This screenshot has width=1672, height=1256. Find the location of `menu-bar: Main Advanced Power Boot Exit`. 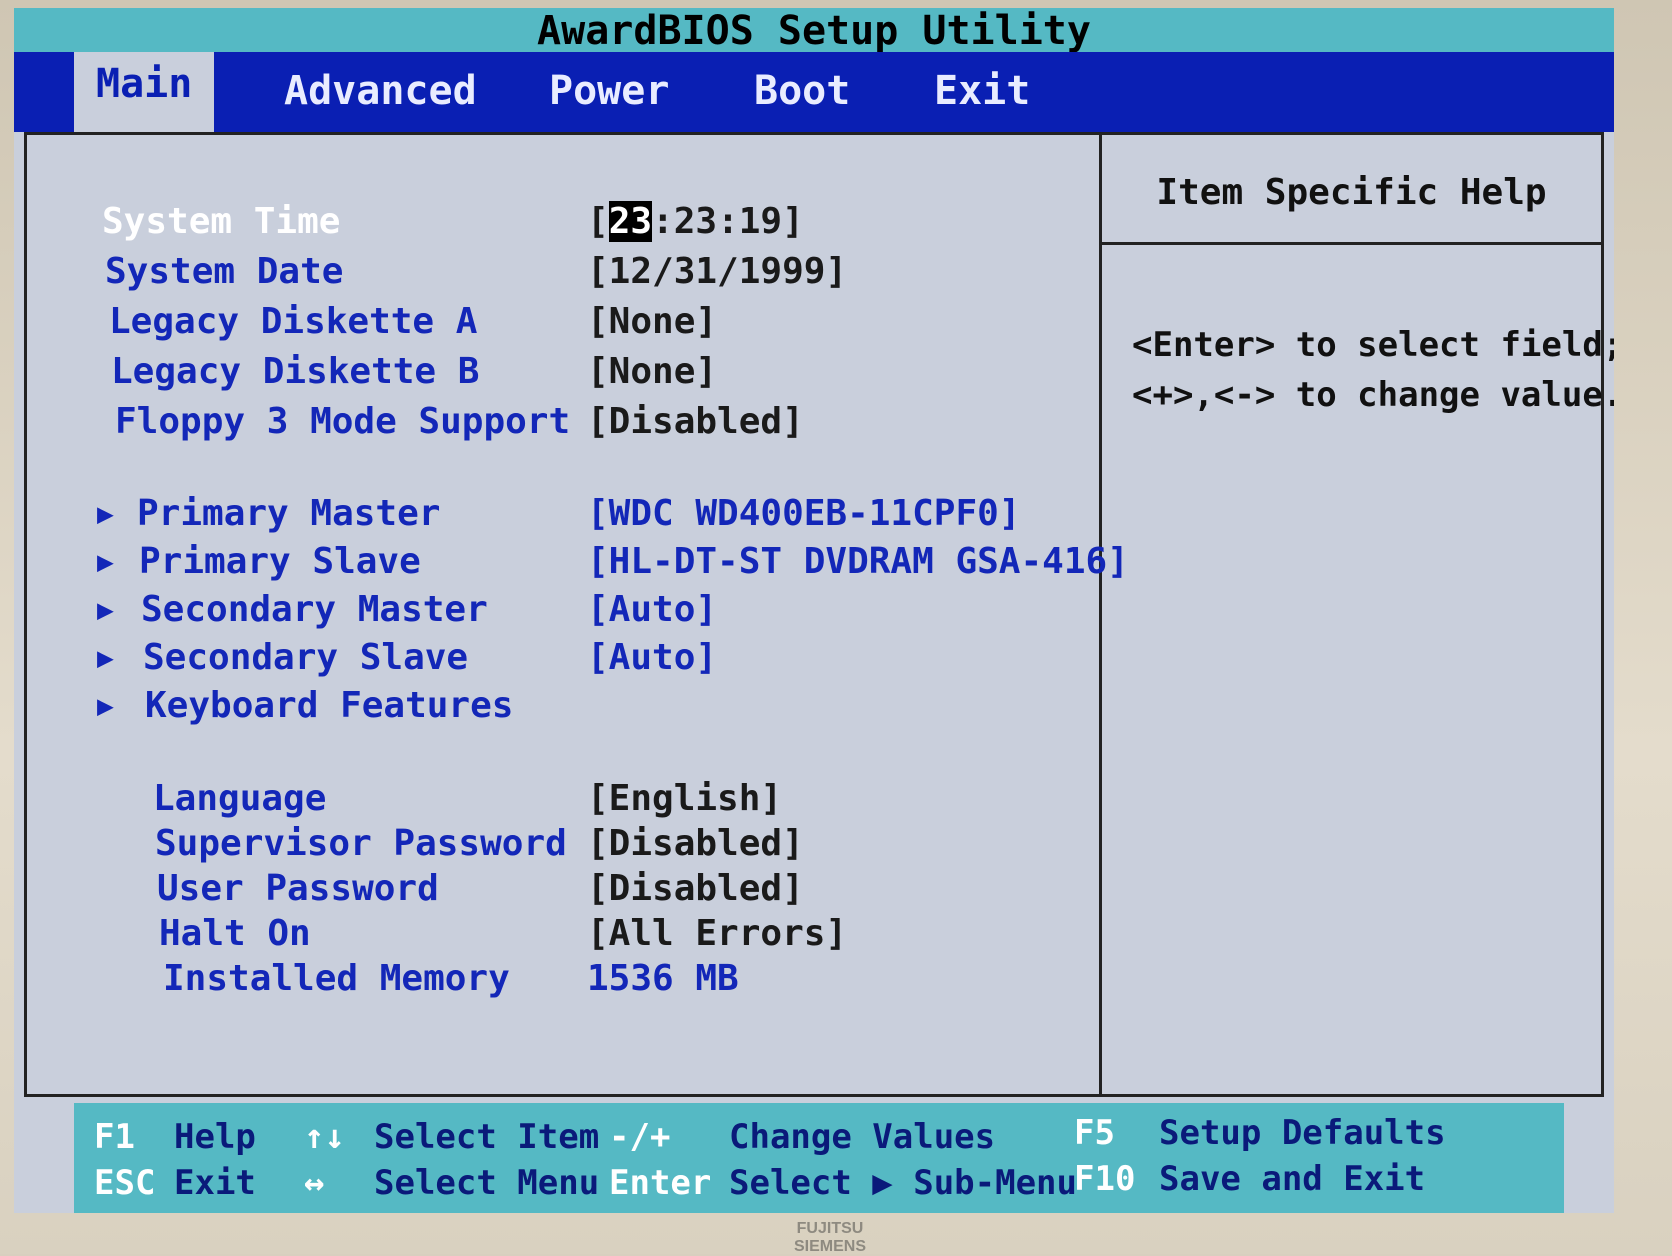

menu-bar: Main Advanced Power Boot Exit is located at coordinates (814, 92).